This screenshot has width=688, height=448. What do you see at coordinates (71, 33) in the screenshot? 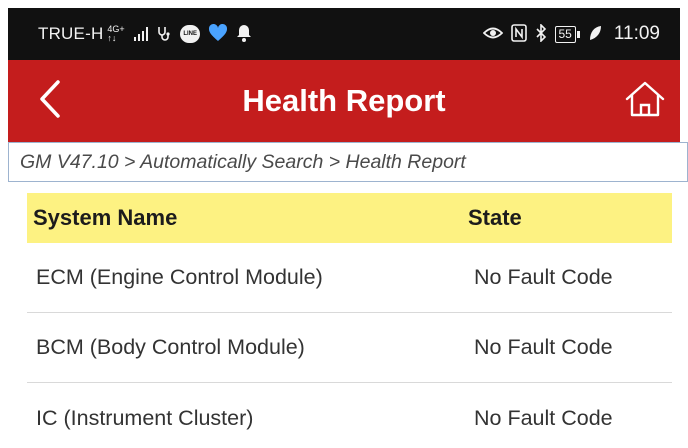
I see `carrier-name: TRUE-H` at bounding box center [71, 33].